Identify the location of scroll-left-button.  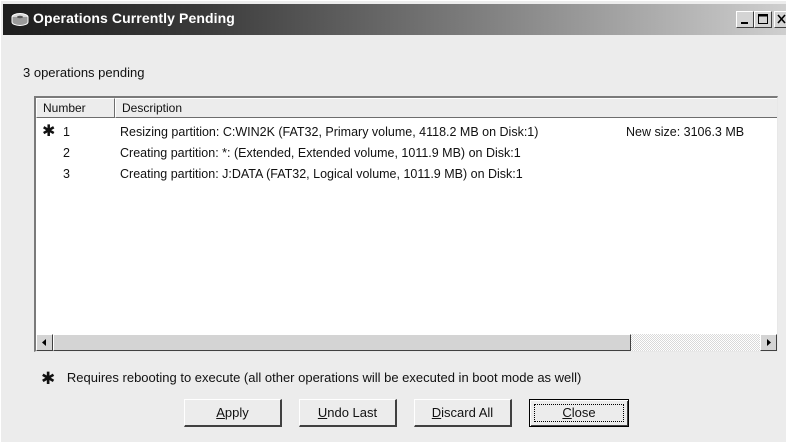
(44, 342).